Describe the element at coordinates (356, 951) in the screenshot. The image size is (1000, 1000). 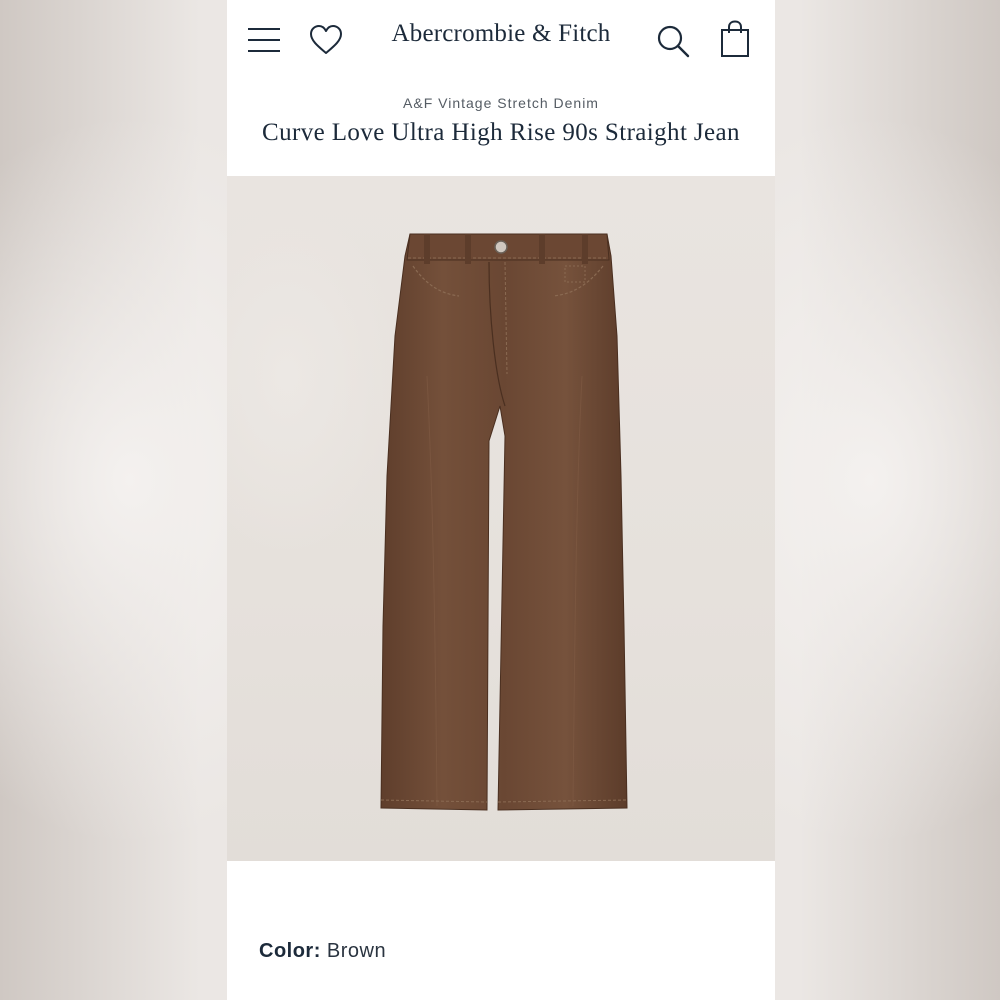
I see `color-value: Brown` at that location.